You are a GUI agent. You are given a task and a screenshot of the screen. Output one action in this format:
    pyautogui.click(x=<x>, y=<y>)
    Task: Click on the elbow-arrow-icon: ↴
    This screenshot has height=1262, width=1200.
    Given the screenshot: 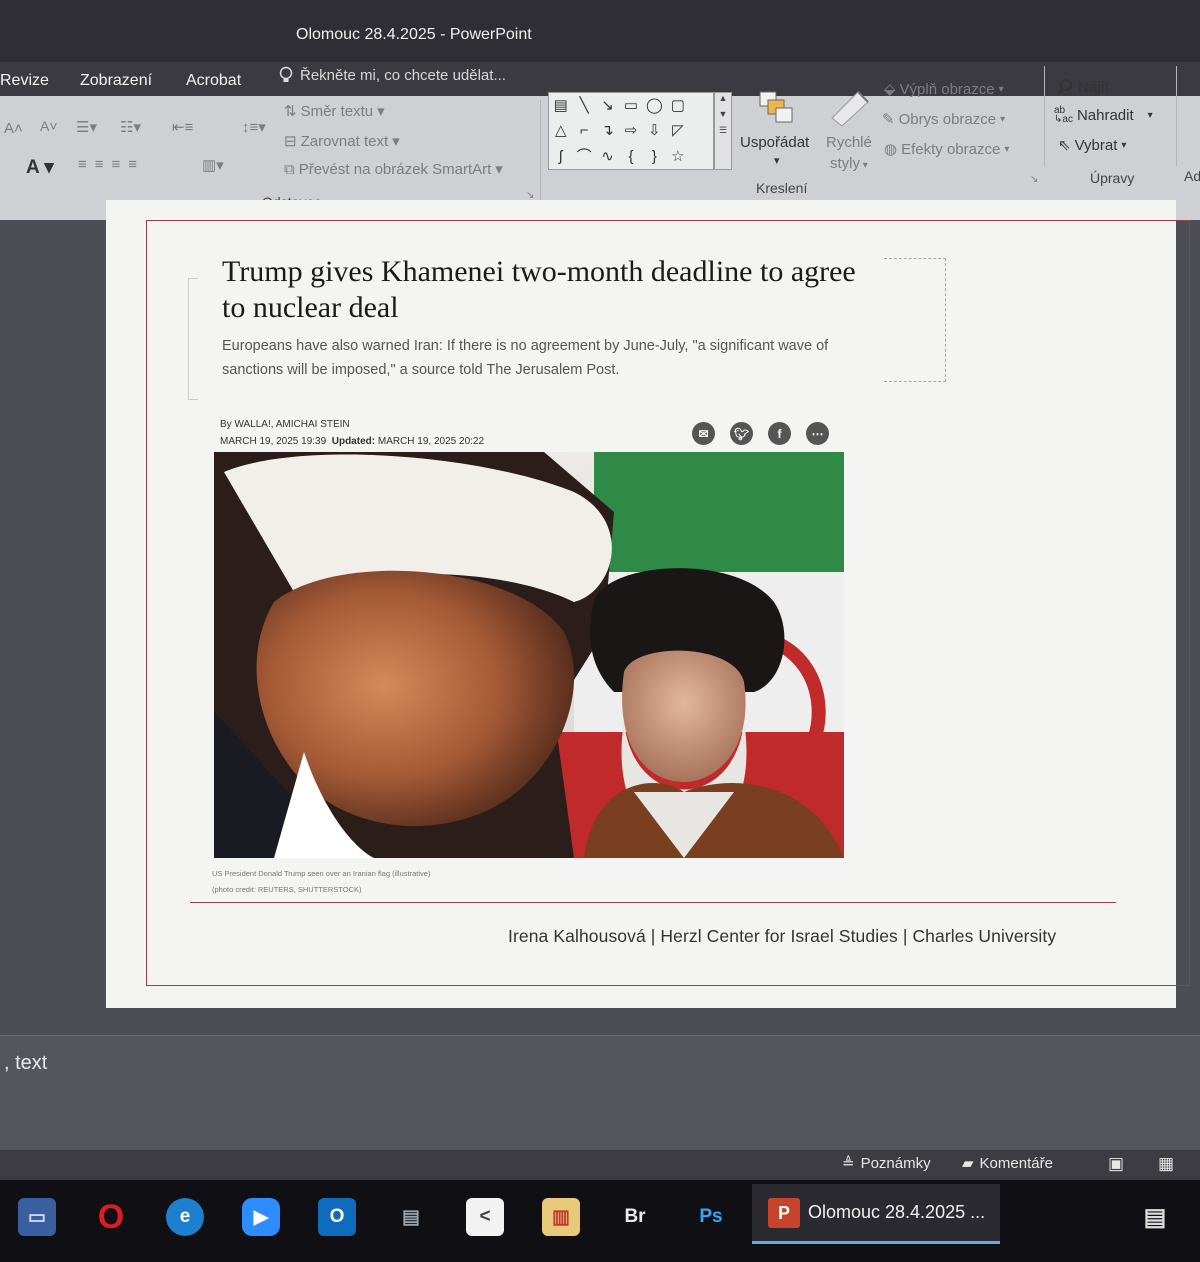 What is the action you would take?
    pyautogui.click(x=607, y=130)
    